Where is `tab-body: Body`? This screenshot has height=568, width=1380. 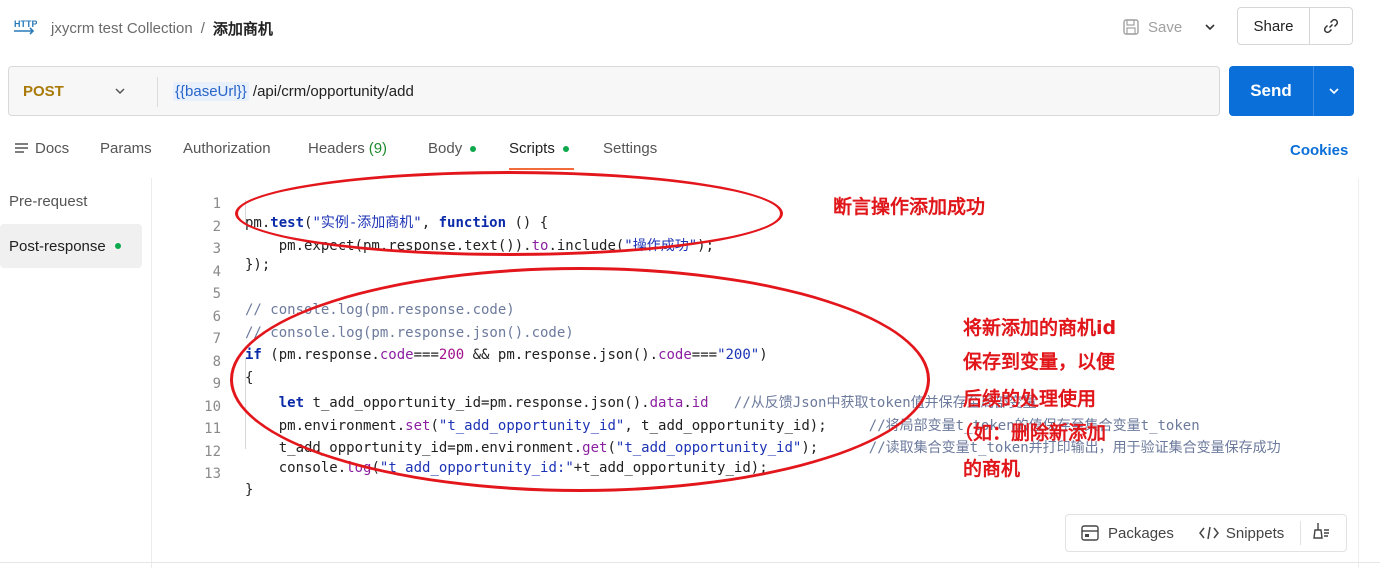 tab-body: Body is located at coordinates (452, 148).